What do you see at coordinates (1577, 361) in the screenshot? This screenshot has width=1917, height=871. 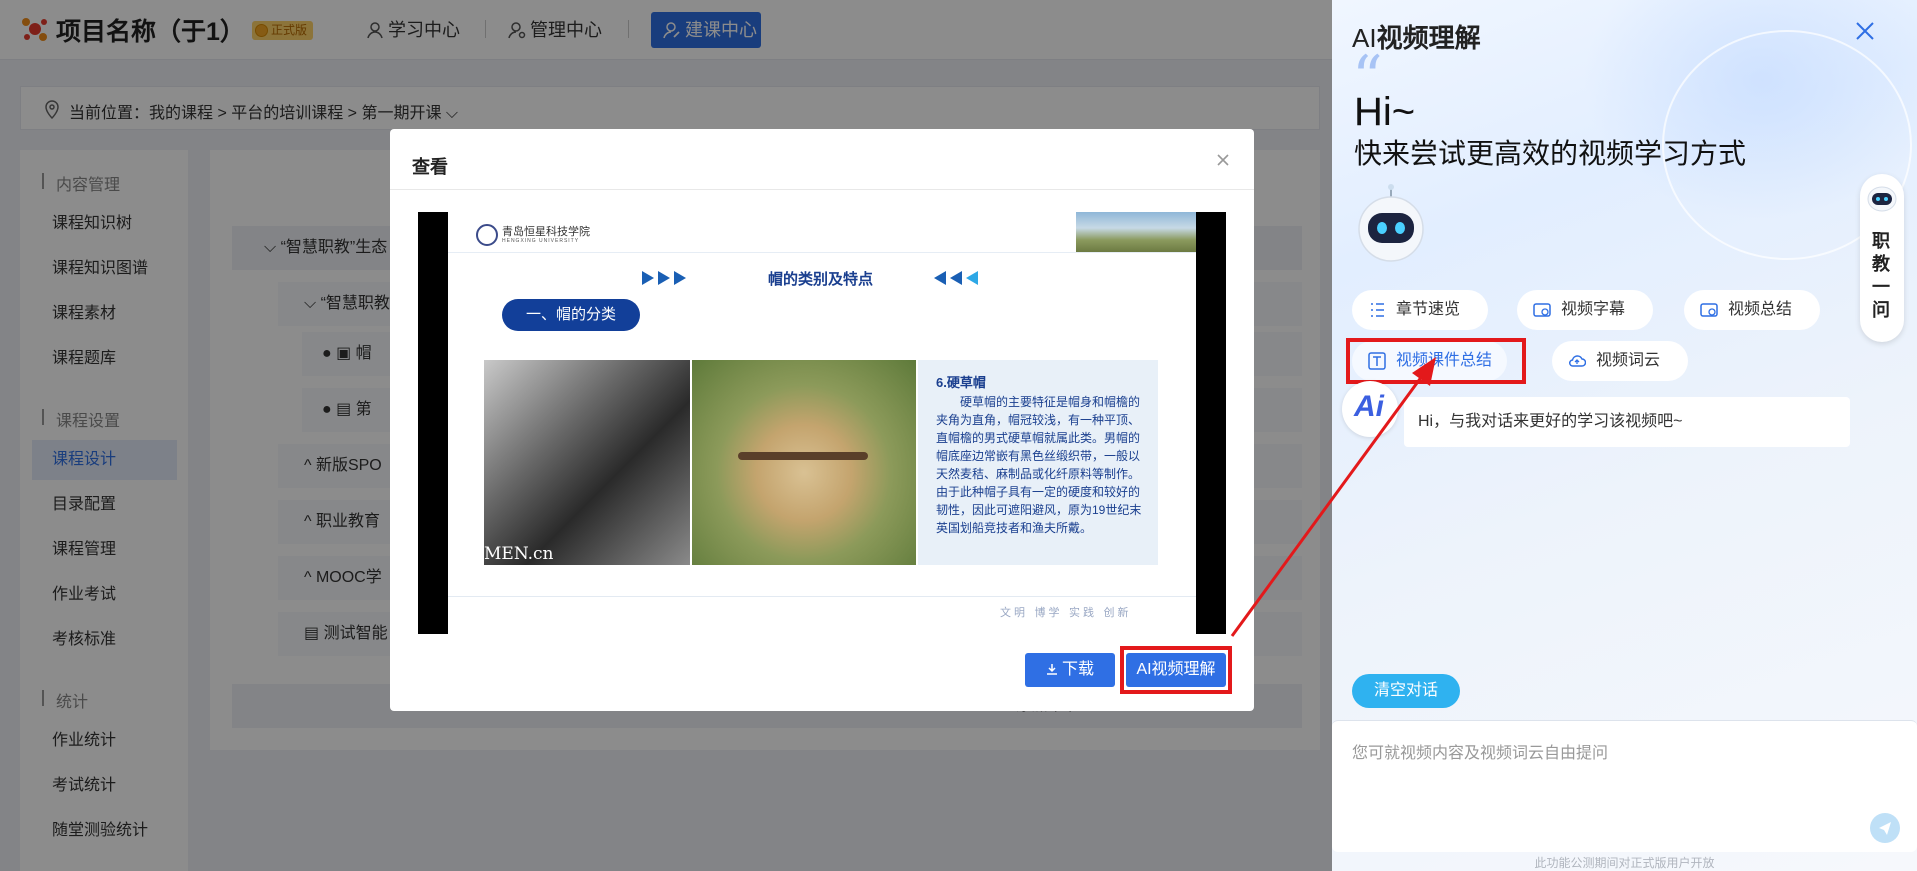 I see `cloud-icon` at bounding box center [1577, 361].